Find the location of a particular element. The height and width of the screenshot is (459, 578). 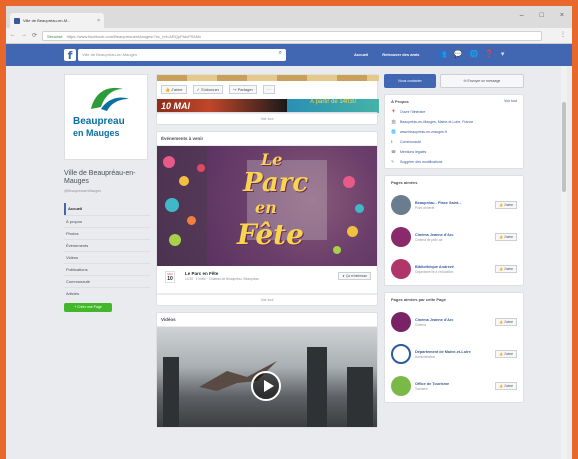

forward-icon: → is located at coordinates (24, 35).